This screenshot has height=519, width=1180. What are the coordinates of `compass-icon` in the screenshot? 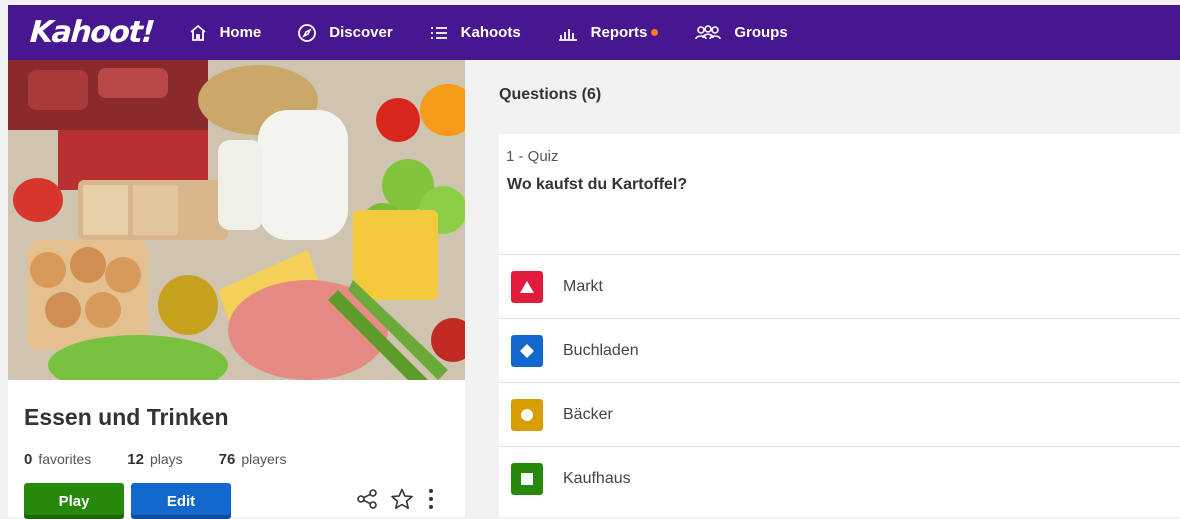 It's located at (307, 32).